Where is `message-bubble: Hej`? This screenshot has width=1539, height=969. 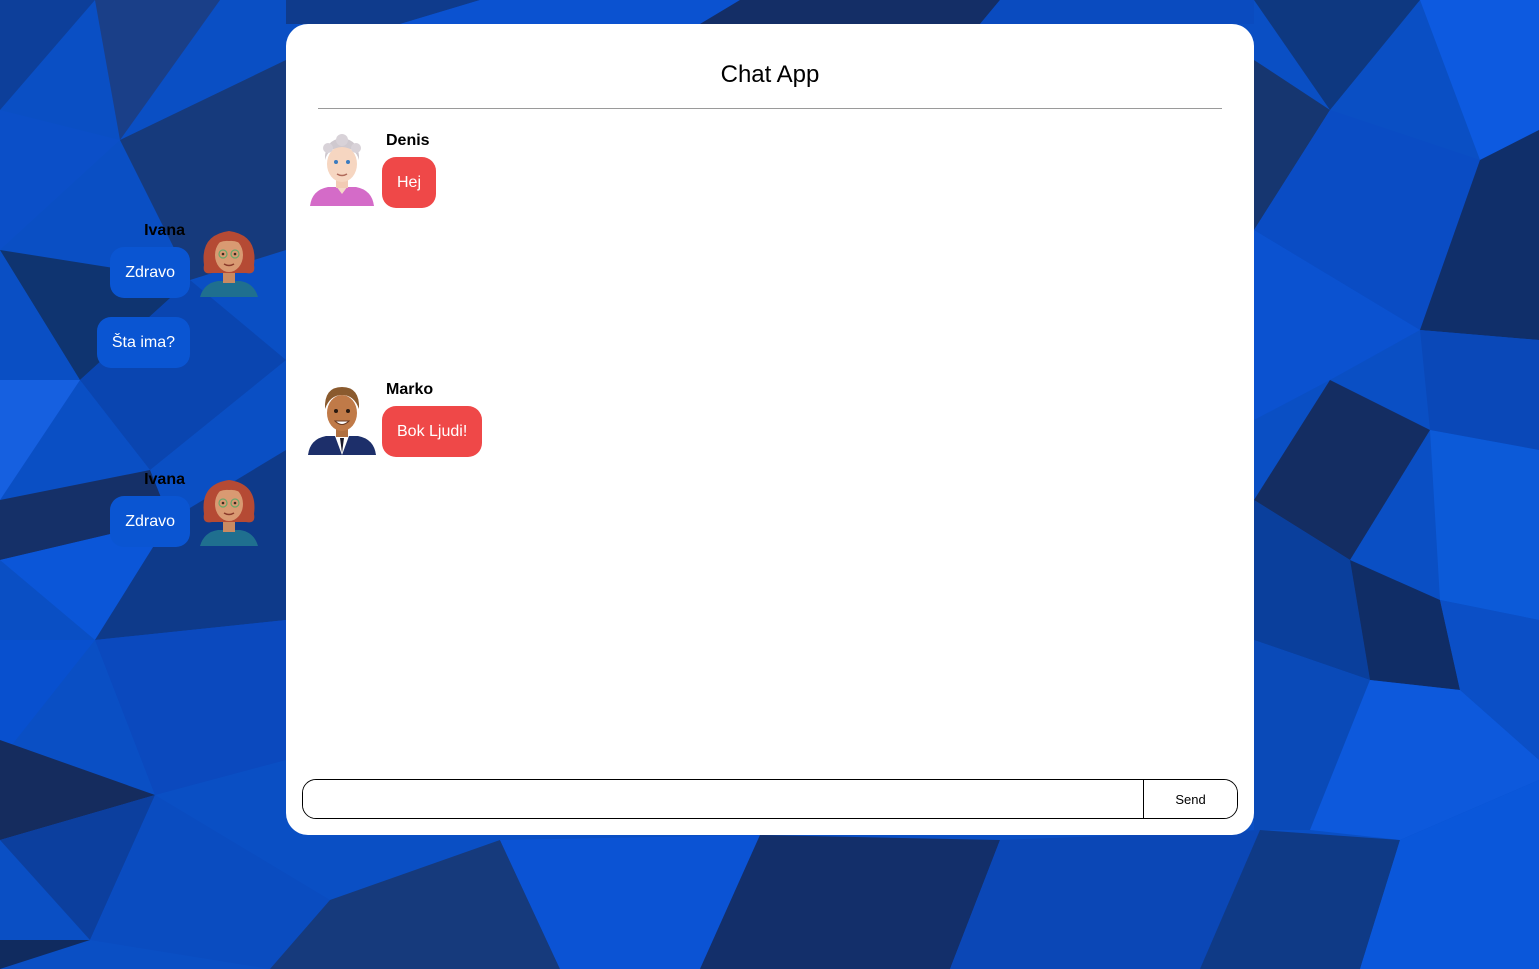 message-bubble: Hej is located at coordinates (409, 182).